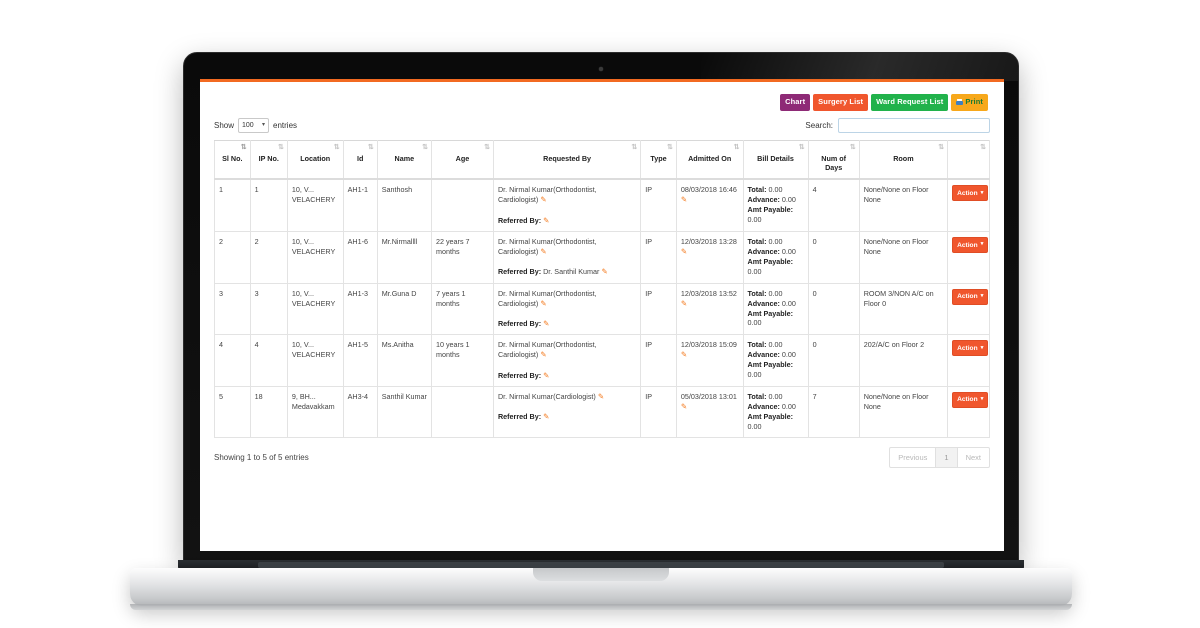  I want to click on column-header-location: ⇅ Location, so click(315, 160).